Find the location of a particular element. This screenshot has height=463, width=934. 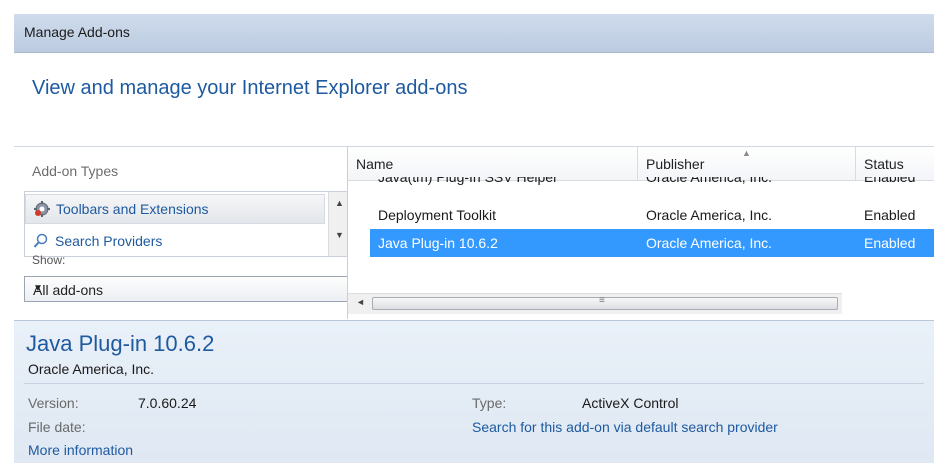

list-horizontal-scrollbar: ◄ ≡ is located at coordinates (595, 303).